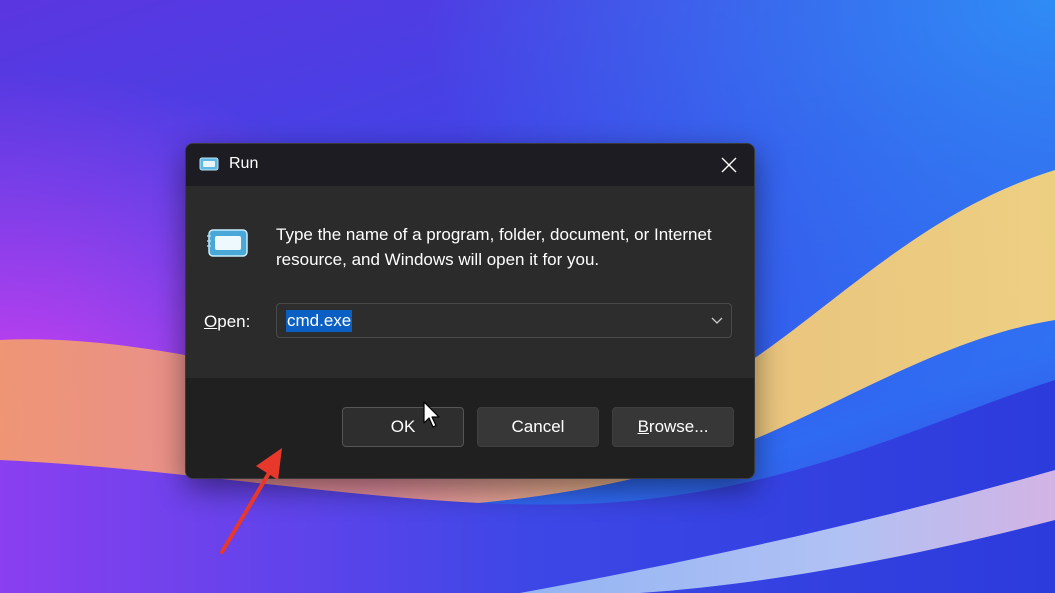 This screenshot has width=1055, height=593. I want to click on open-label: Open:, so click(227, 322).